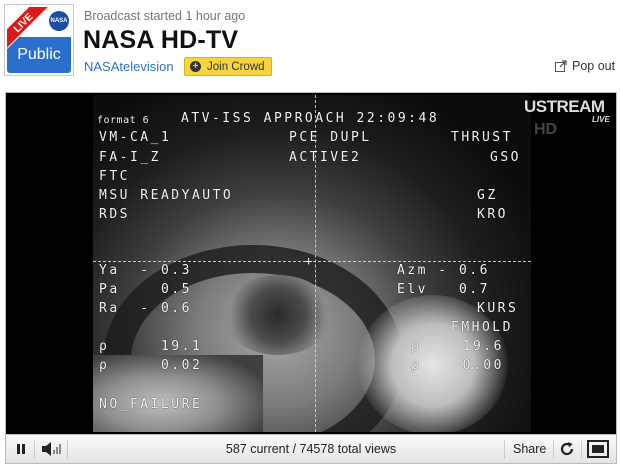 The width and height of the screenshot is (620, 471). What do you see at coordinates (145, 270) in the screenshot?
I see `osd-line-7-left: Ya - 0.3` at bounding box center [145, 270].